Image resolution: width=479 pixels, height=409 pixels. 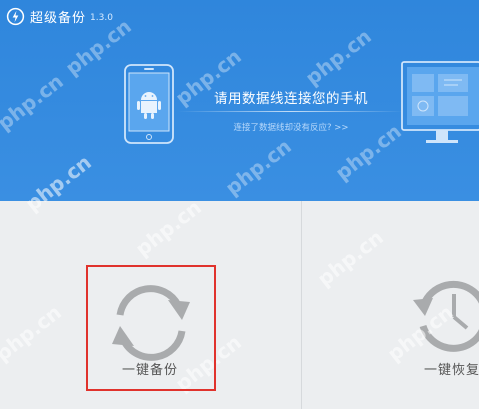 What do you see at coordinates (291, 111) in the screenshot?
I see `connection-line` at bounding box center [291, 111].